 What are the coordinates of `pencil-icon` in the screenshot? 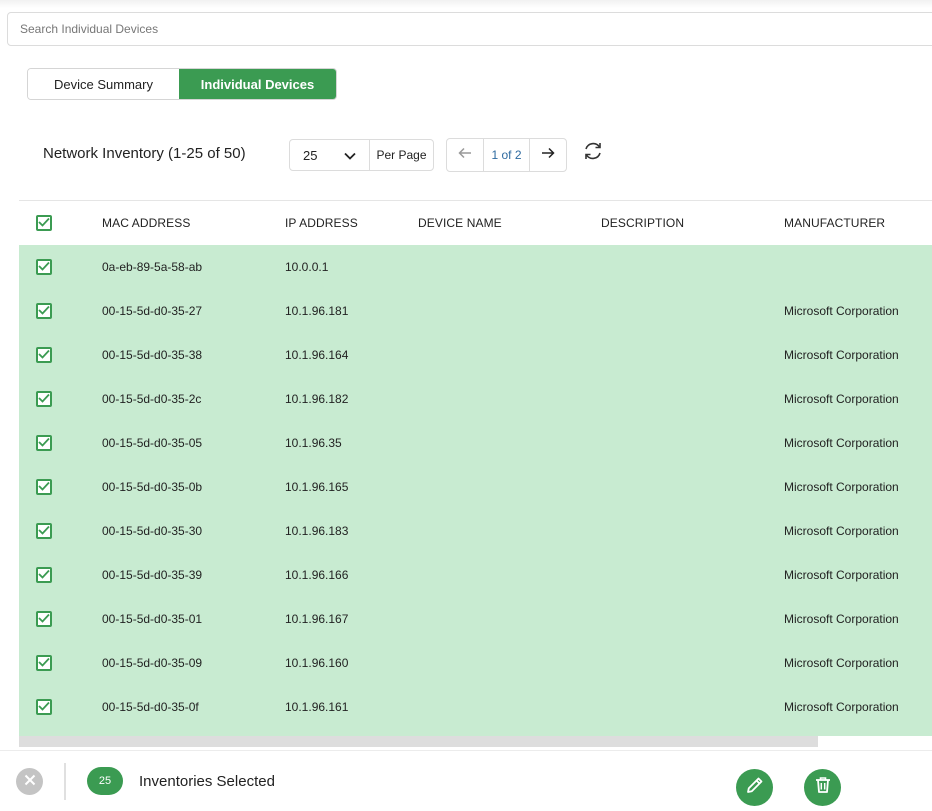 It's located at (755, 787).